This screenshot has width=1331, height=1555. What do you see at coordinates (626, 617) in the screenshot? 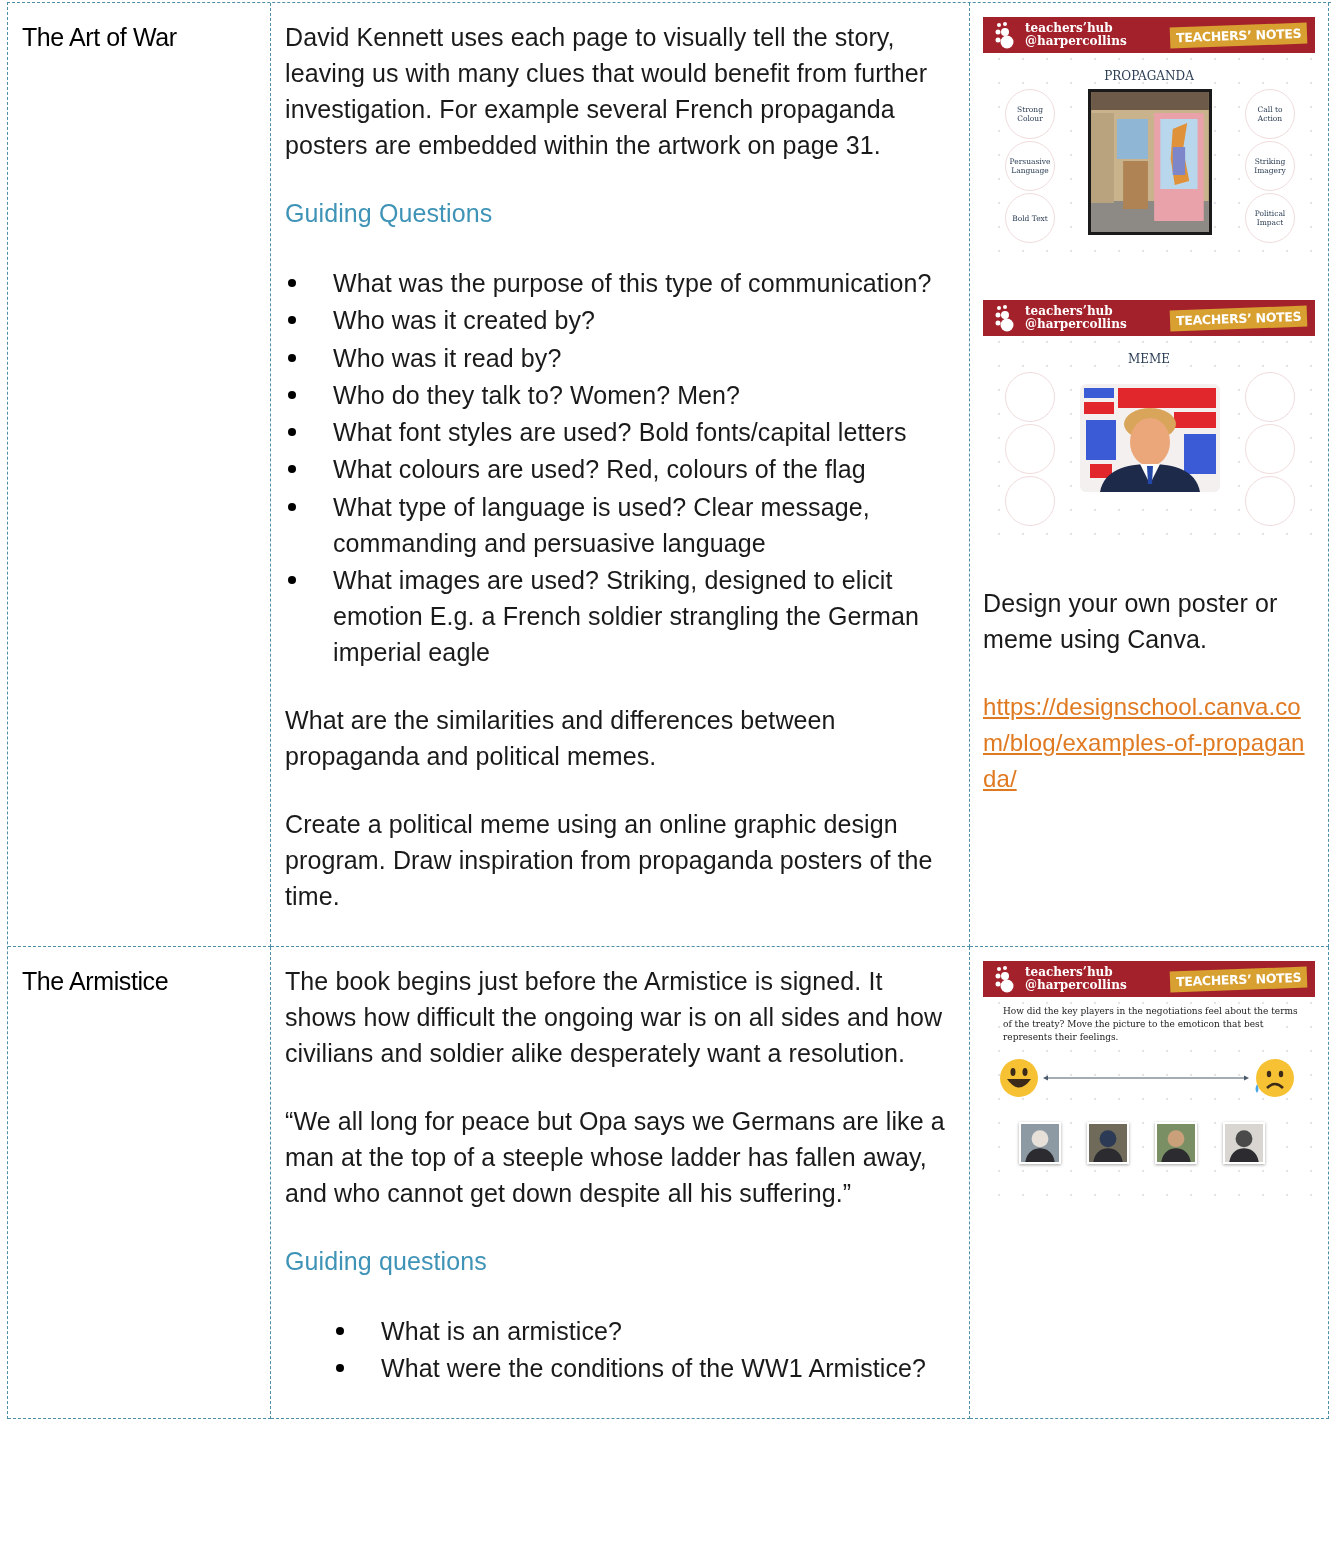
I see `question-text: What images are used? Striking, designed to elicit emotion E.g. a French soldier strangling the German imperial eagle` at bounding box center [626, 617].